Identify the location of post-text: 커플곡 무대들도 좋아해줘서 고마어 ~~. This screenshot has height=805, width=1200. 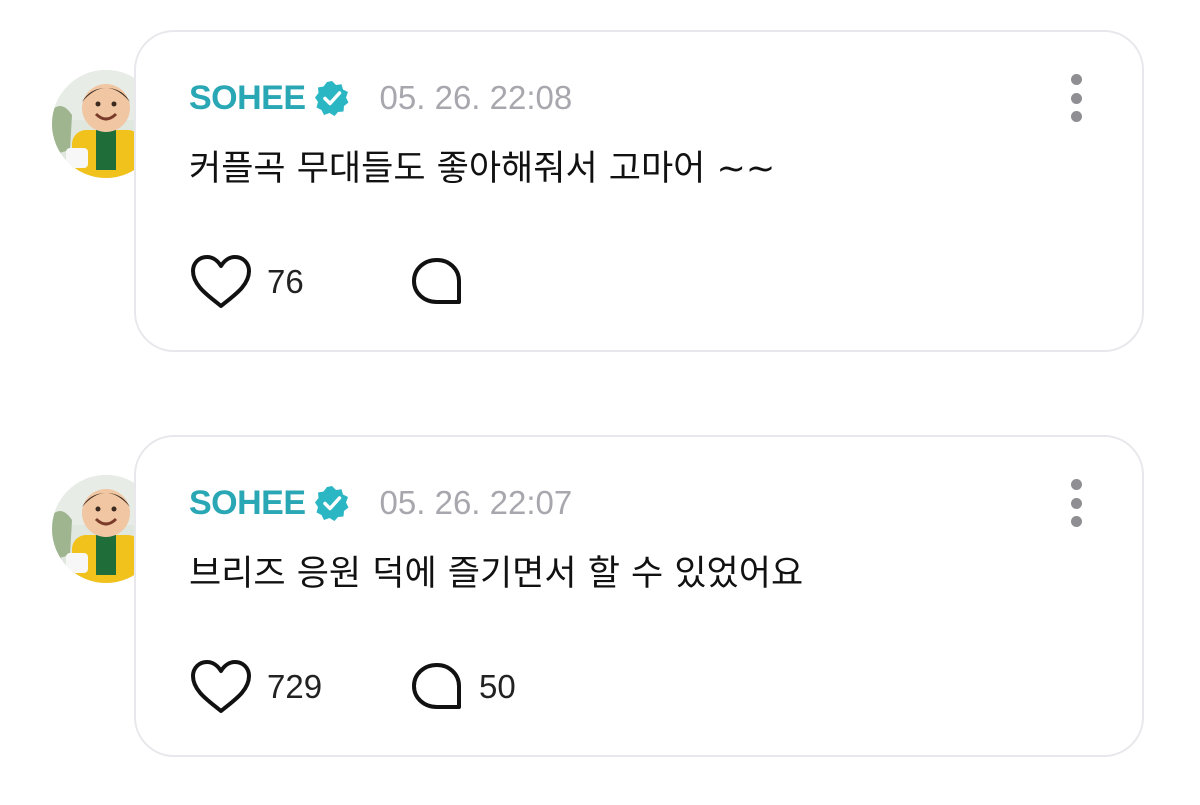
(482, 169).